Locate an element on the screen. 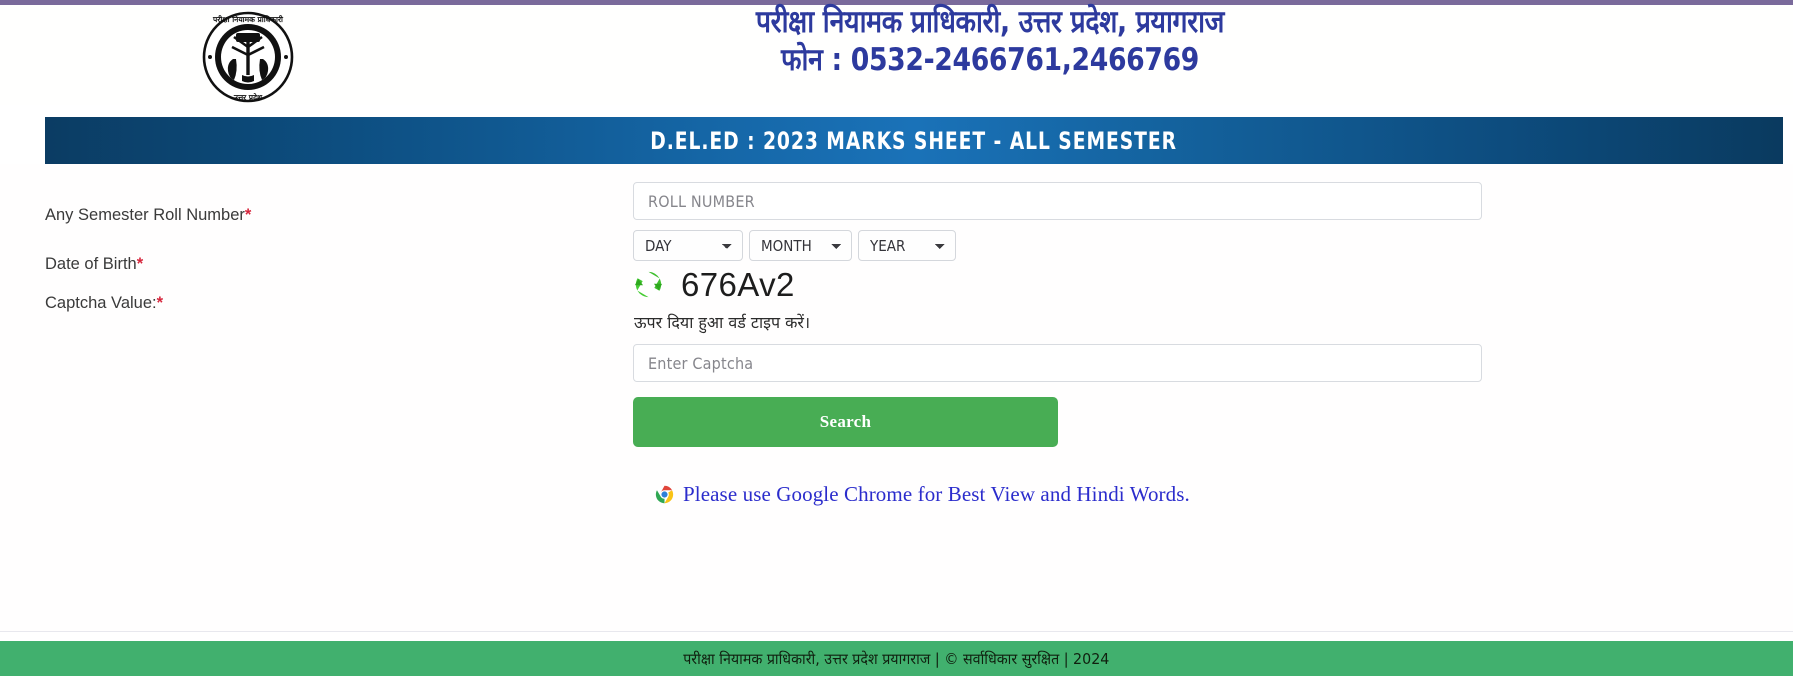  roll-number-required-marker: * is located at coordinates (248, 215).